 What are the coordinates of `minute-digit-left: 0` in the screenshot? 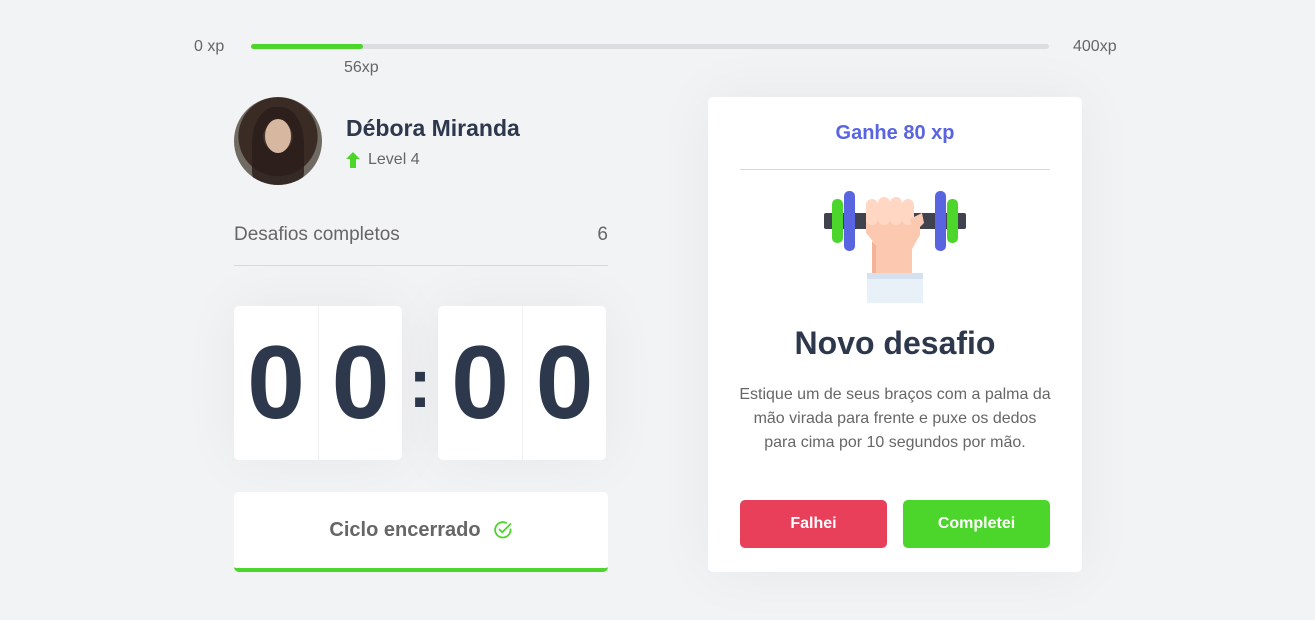 It's located at (276, 382).